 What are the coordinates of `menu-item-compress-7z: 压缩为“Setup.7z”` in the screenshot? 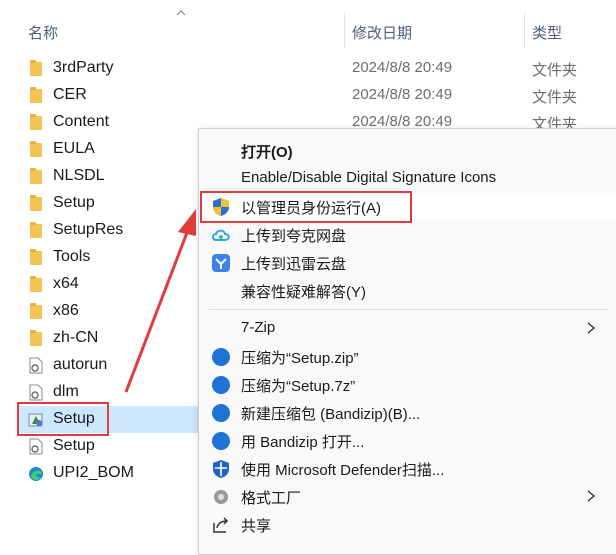 It's located at (407, 384).